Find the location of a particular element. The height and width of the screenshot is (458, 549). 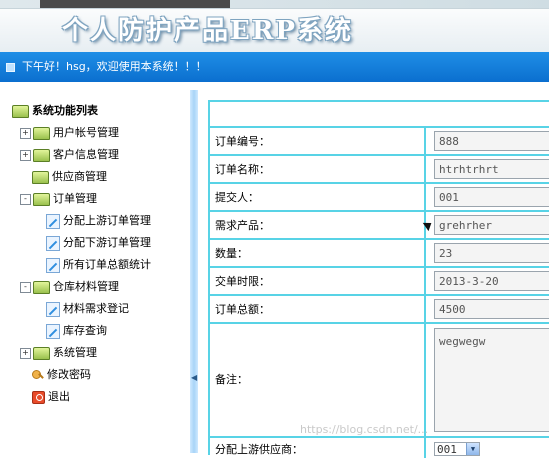

sidebar-item-label: 订单管理 is located at coordinates (75, 198).